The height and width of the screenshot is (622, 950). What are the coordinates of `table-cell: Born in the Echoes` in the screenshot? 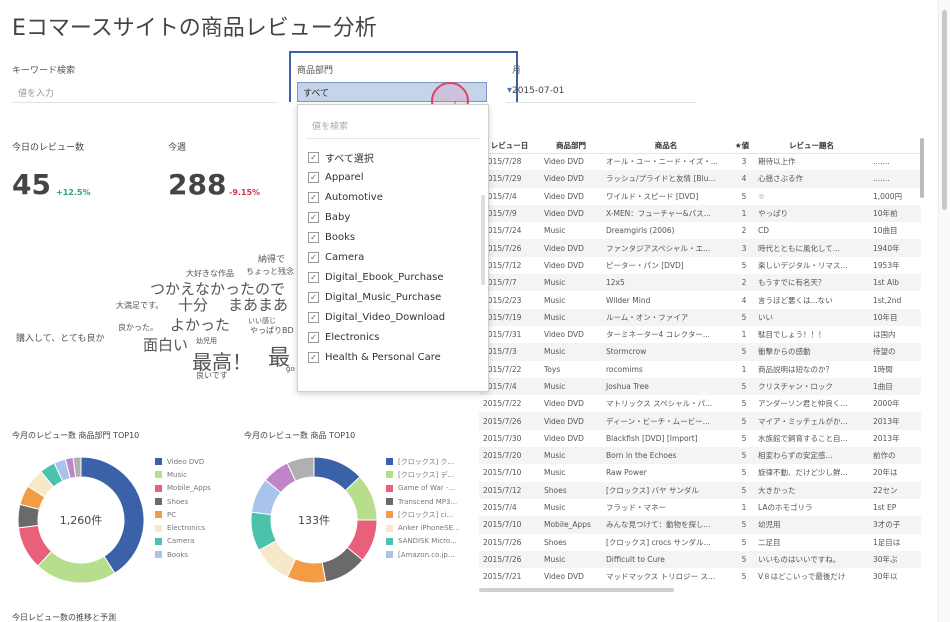 It's located at (666, 456).